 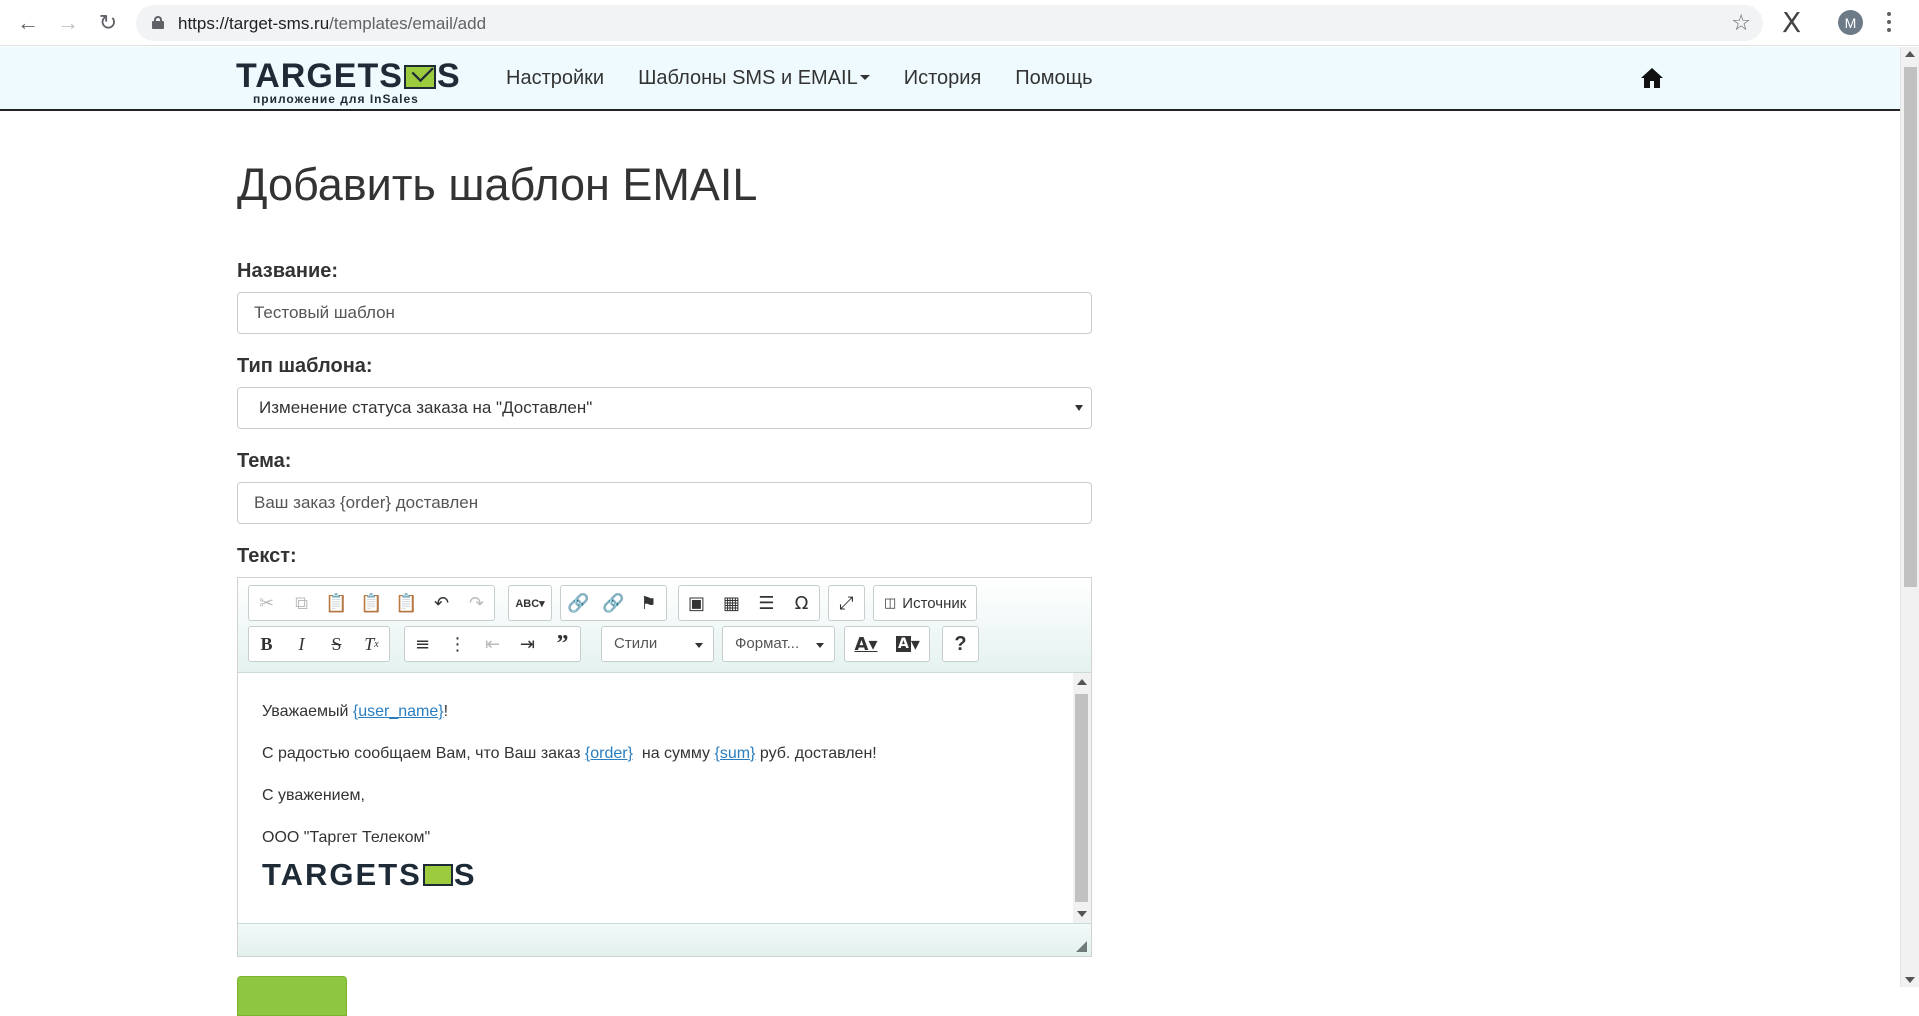 What do you see at coordinates (696, 603) in the screenshot?
I see `image-icon: ▣` at bounding box center [696, 603].